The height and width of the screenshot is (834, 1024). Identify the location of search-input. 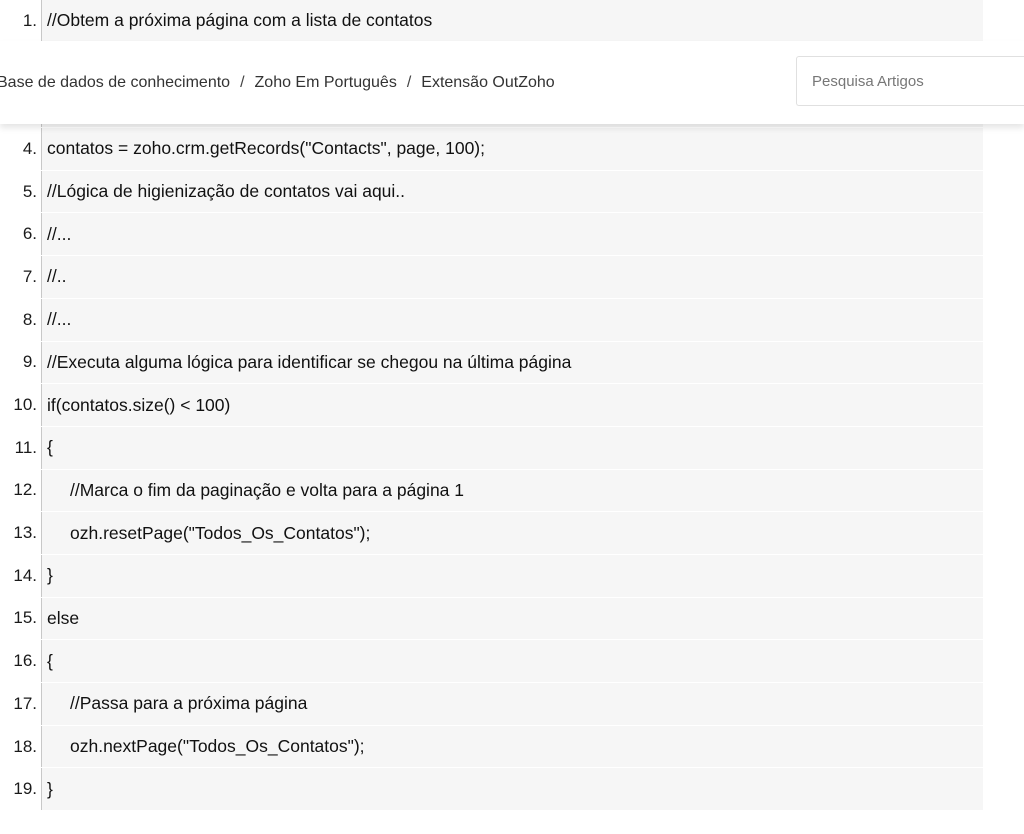
(910, 81).